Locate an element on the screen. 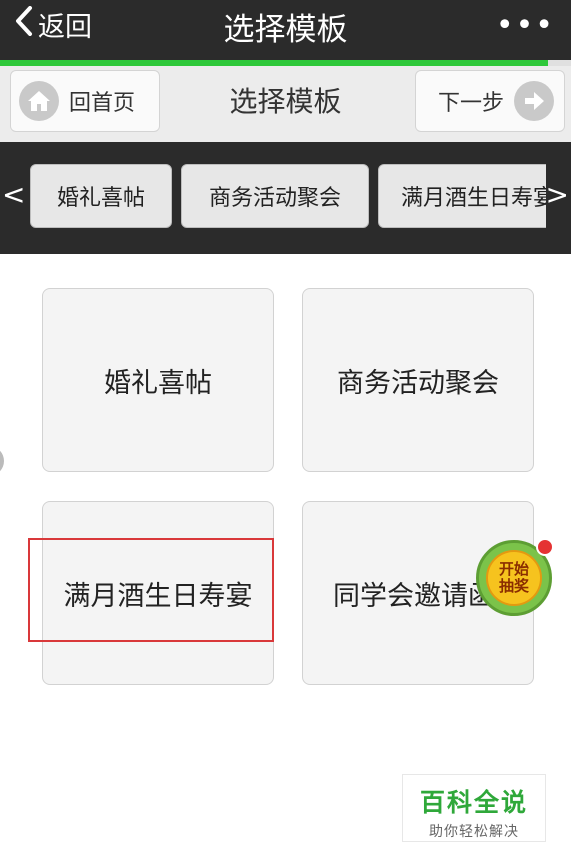  arrow-right-icon is located at coordinates (534, 101).